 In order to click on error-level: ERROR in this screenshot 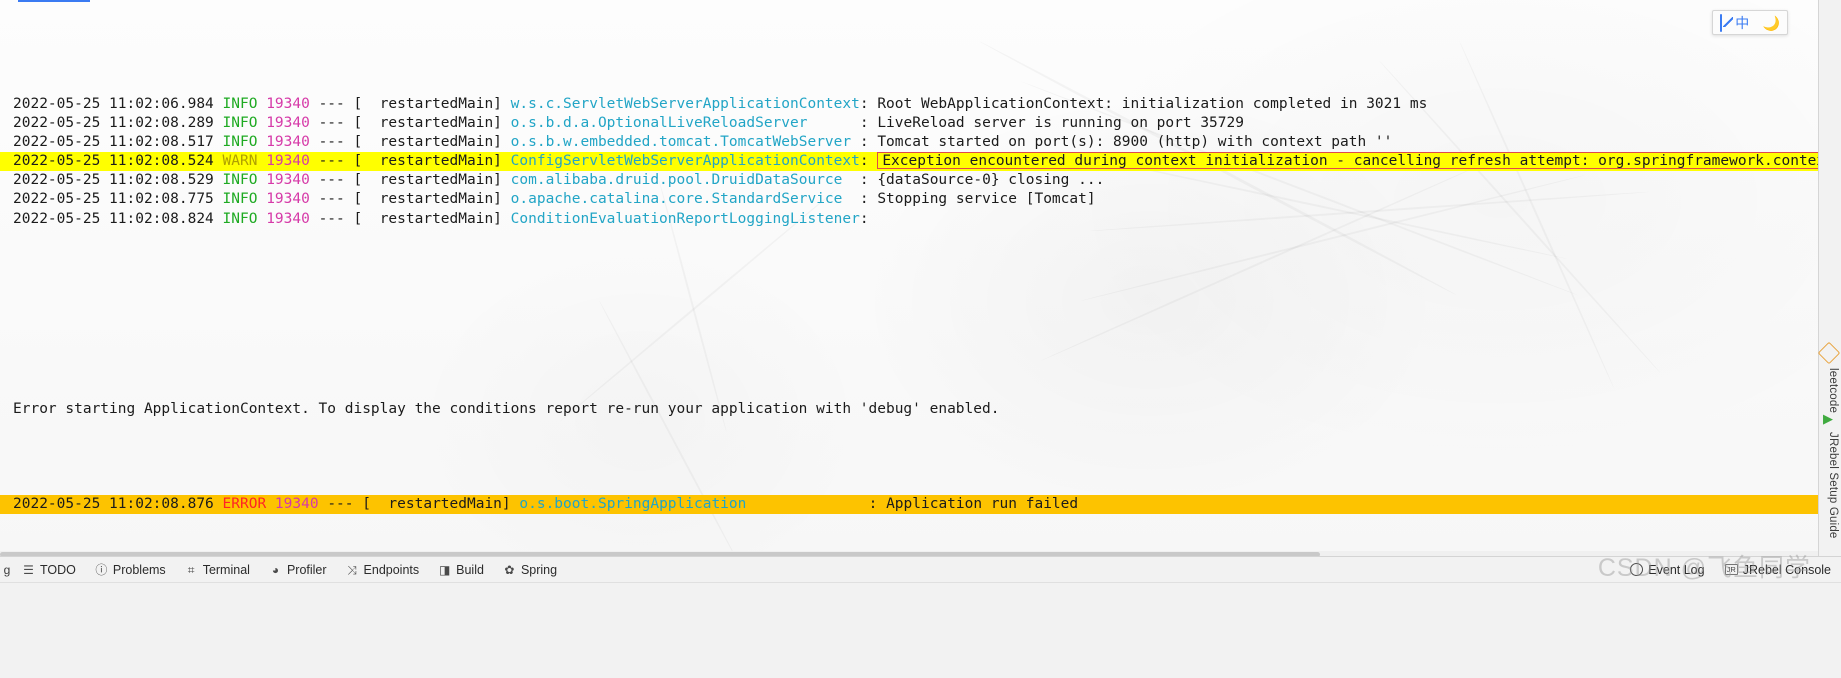, I will do `click(244, 504)`.